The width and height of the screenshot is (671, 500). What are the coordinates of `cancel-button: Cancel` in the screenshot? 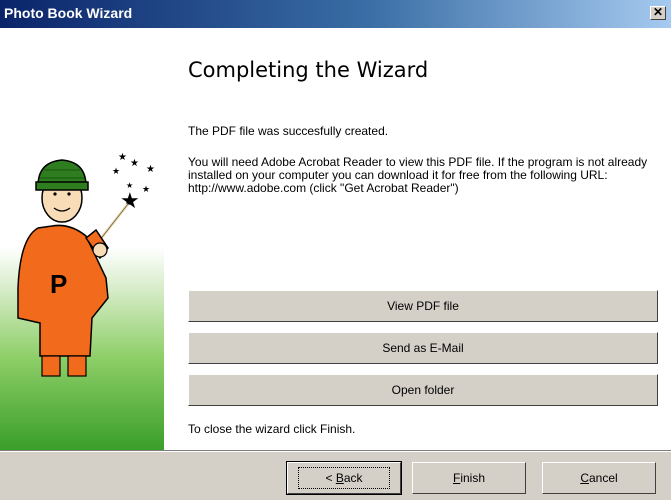 It's located at (599, 478).